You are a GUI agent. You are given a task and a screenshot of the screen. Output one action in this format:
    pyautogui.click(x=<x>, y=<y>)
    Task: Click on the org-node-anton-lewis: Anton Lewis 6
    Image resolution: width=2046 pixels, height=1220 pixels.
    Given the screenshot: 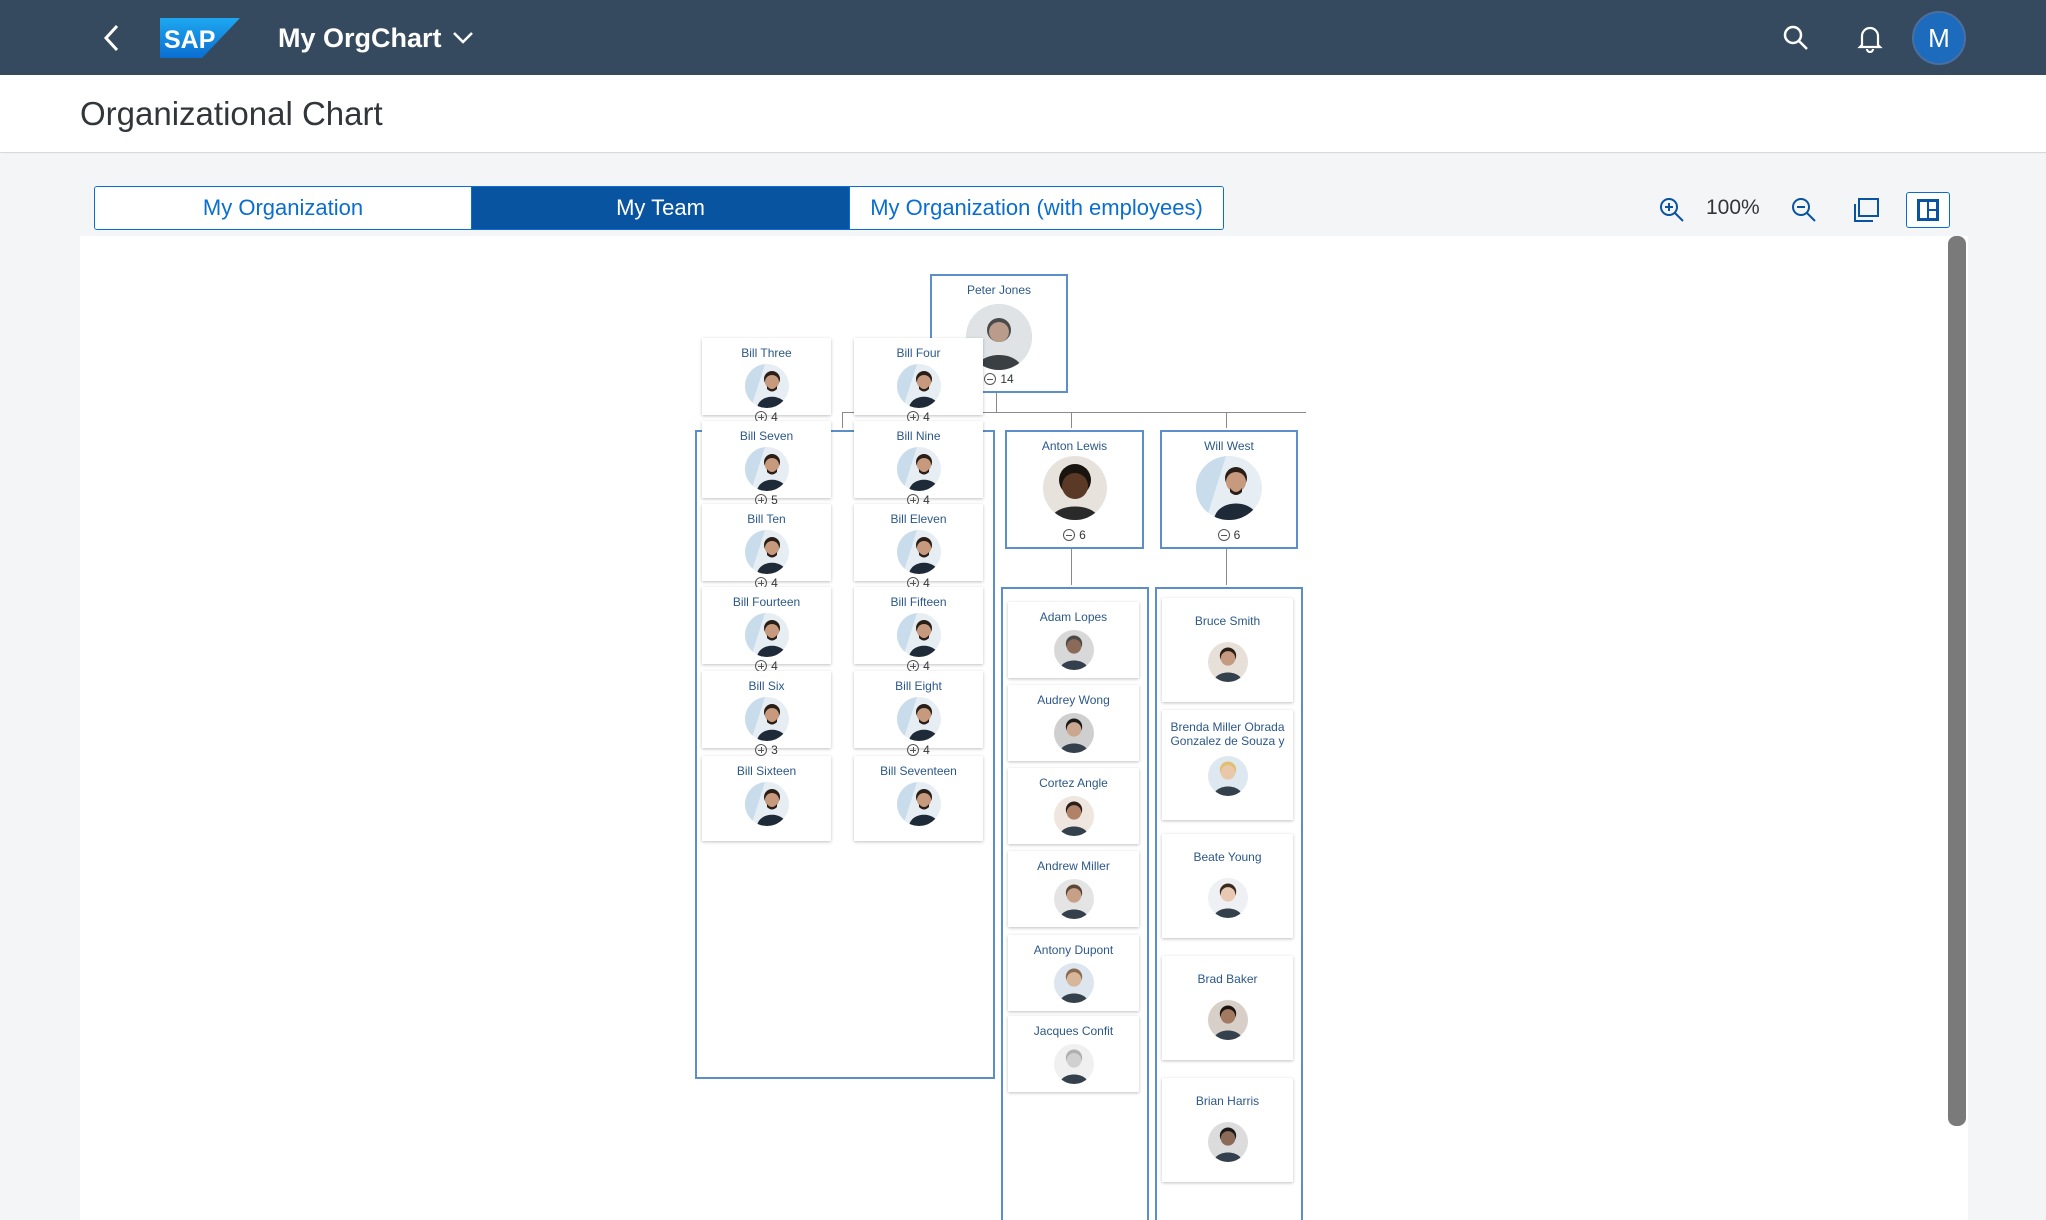 What is the action you would take?
    pyautogui.click(x=1074, y=489)
    